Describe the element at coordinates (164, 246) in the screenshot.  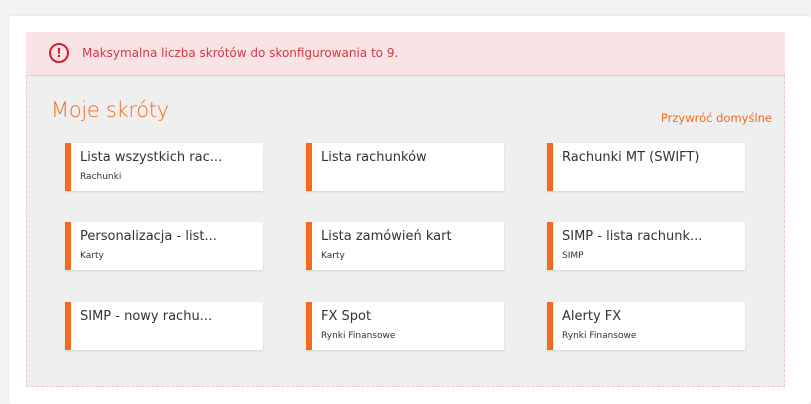
I see `shortcut-tile: Personalizacja - list... Karty` at that location.